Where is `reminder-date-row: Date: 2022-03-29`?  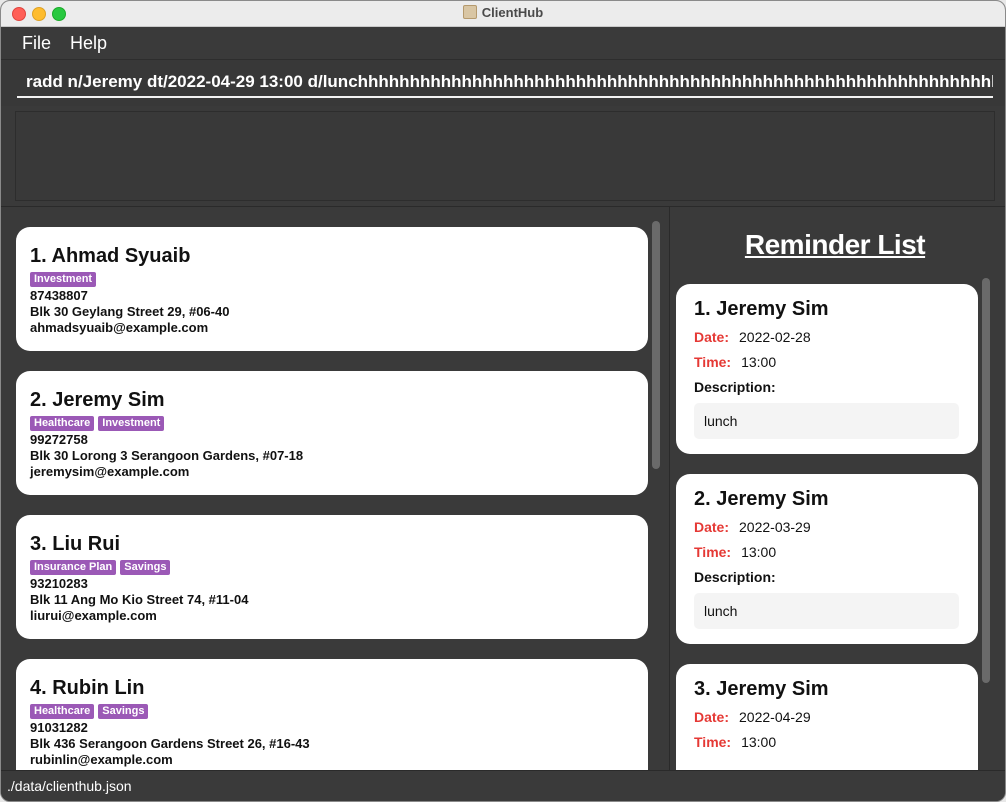
reminder-date-row: Date: 2022-03-29 is located at coordinates (752, 527).